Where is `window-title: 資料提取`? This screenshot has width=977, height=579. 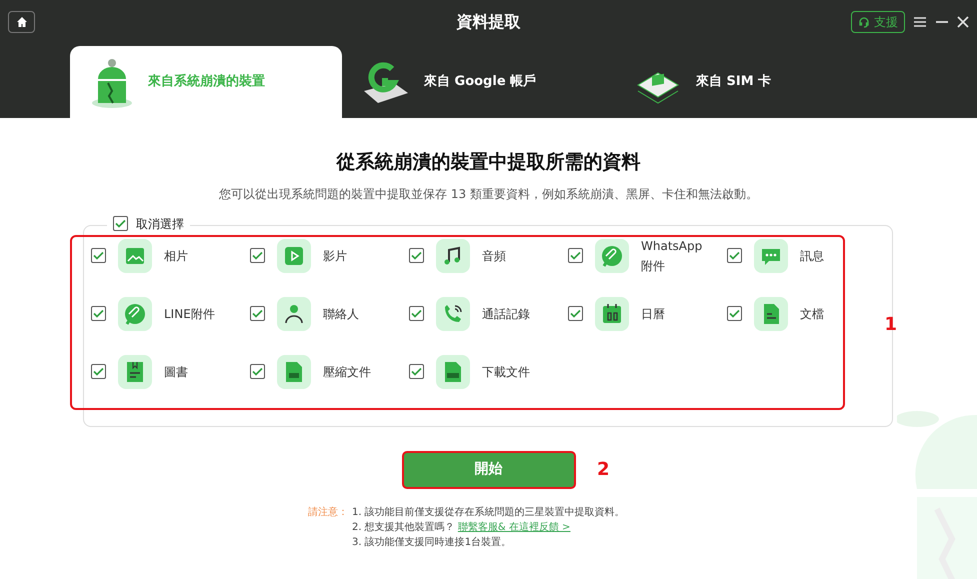
window-title: 資料提取 is located at coordinates (488, 22).